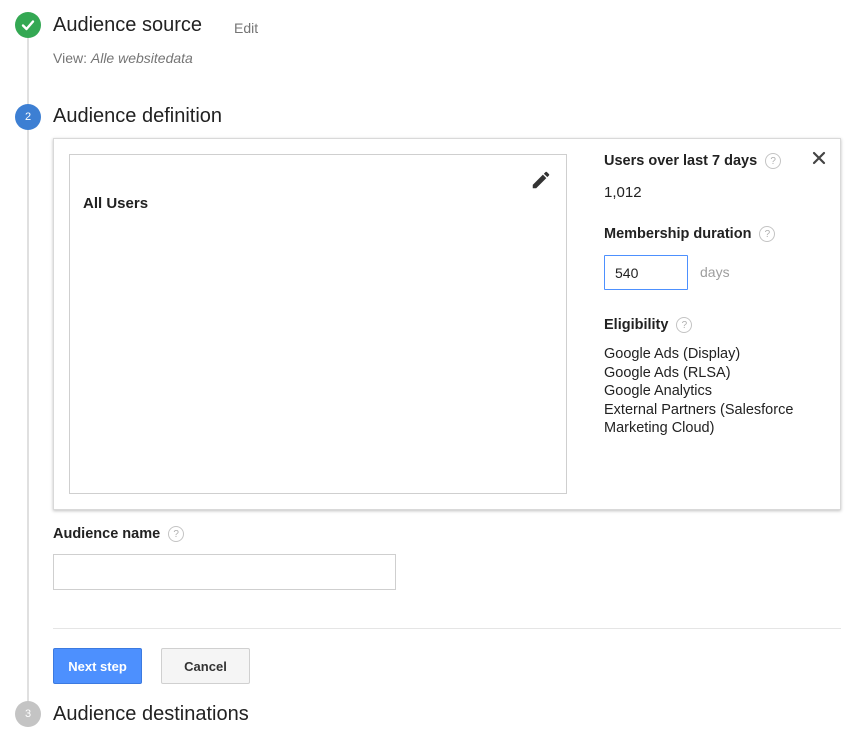 This screenshot has height=737, width=854. Describe the element at coordinates (658, 391) in the screenshot. I see `eligibility-item: Google Analytics` at that location.